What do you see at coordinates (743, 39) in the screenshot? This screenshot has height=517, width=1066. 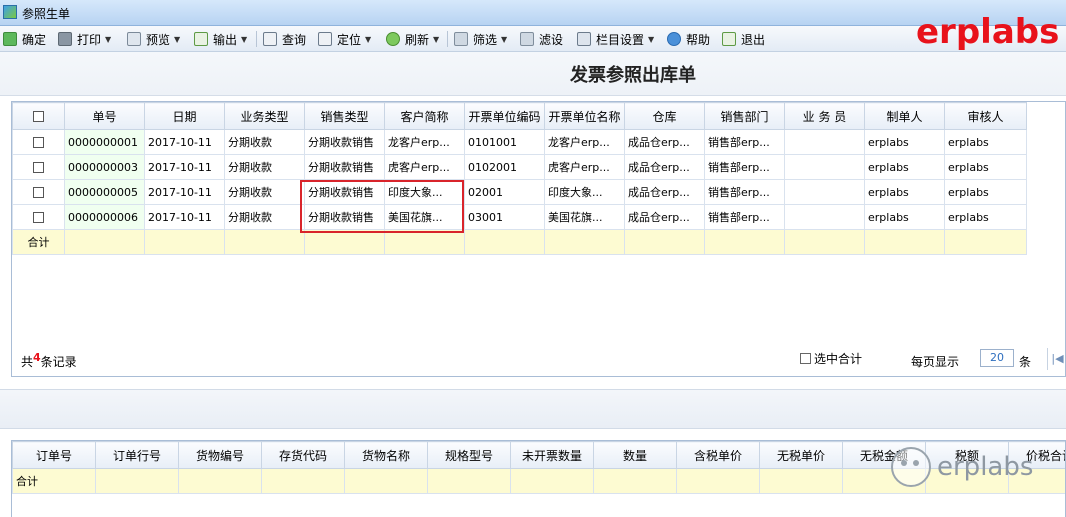 I see `exit-button: 退出` at bounding box center [743, 39].